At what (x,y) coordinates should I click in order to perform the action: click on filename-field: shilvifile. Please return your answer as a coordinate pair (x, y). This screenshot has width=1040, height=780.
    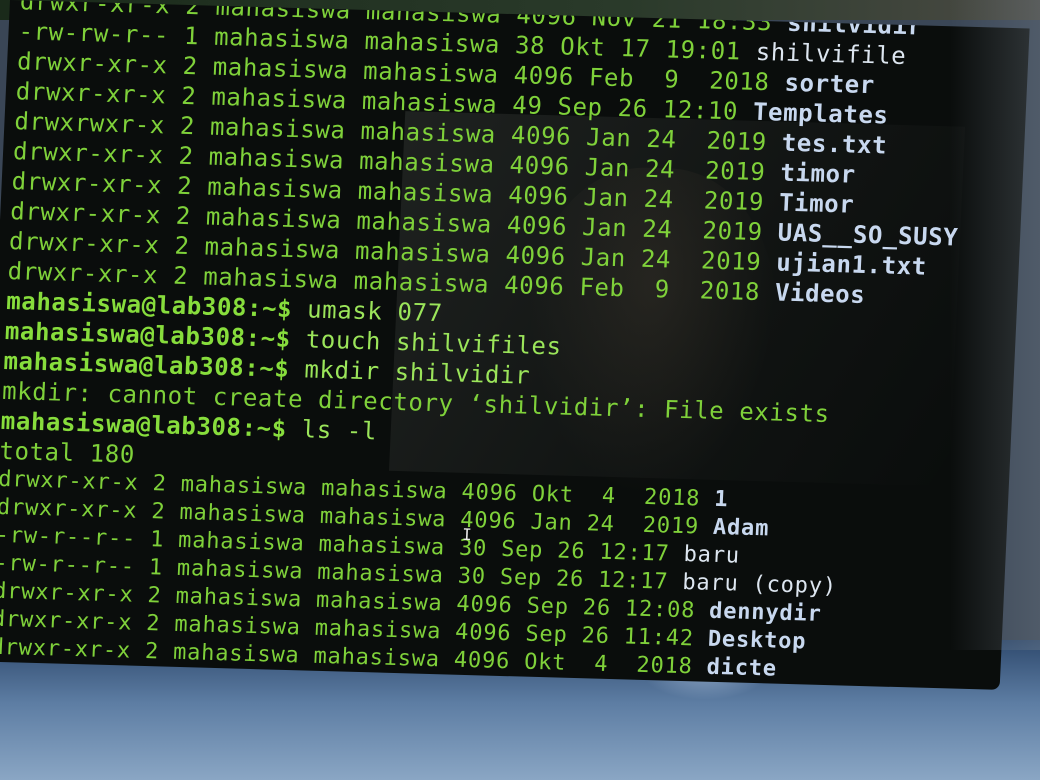
    Looking at the image, I should click on (831, 54).